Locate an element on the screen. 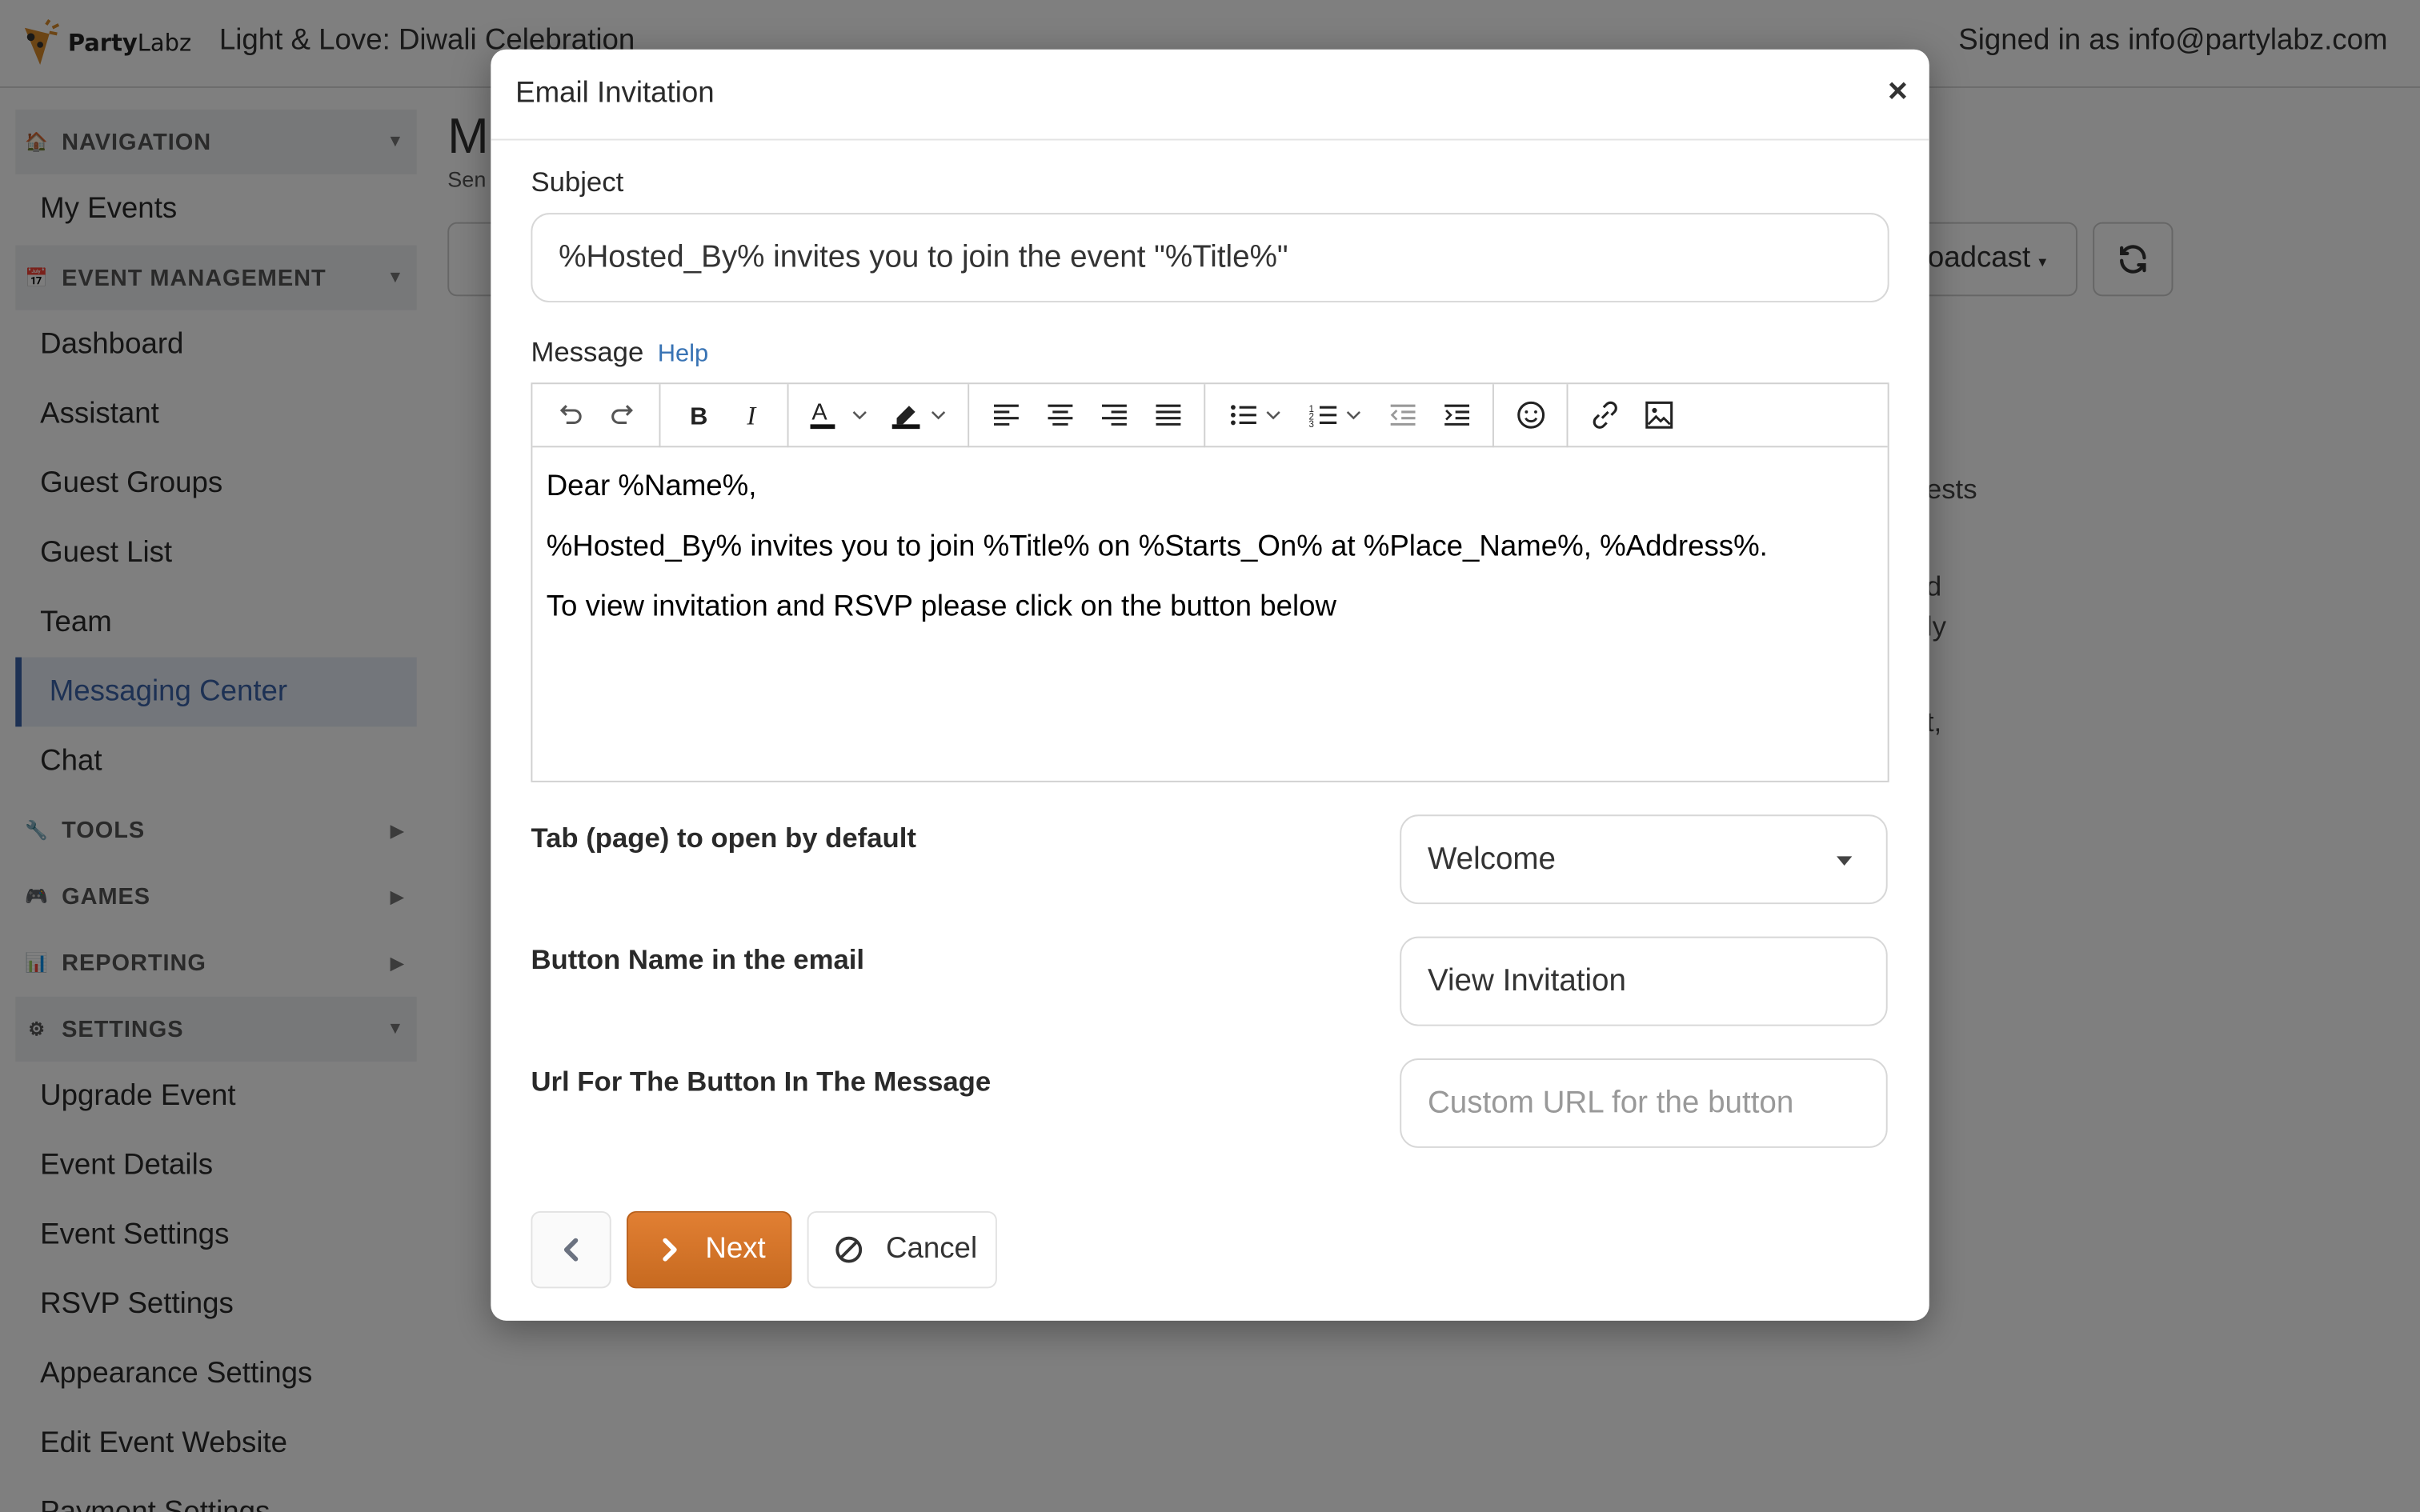  redo-button is located at coordinates (622, 415).